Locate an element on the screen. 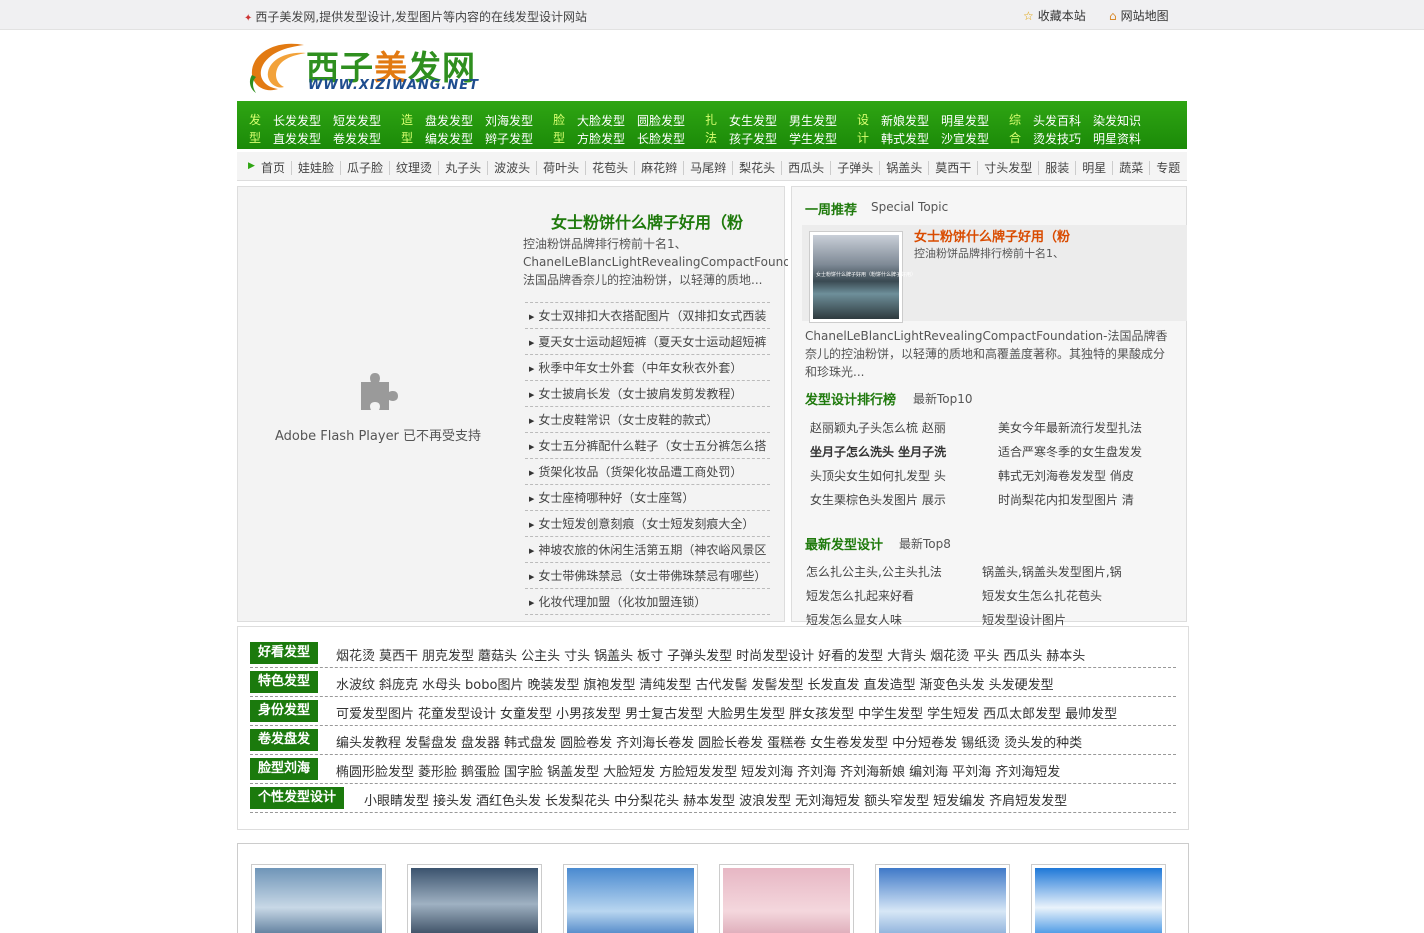 The width and height of the screenshot is (1424, 933). tag-link: 齐刘海短发 is located at coordinates (1027, 772).